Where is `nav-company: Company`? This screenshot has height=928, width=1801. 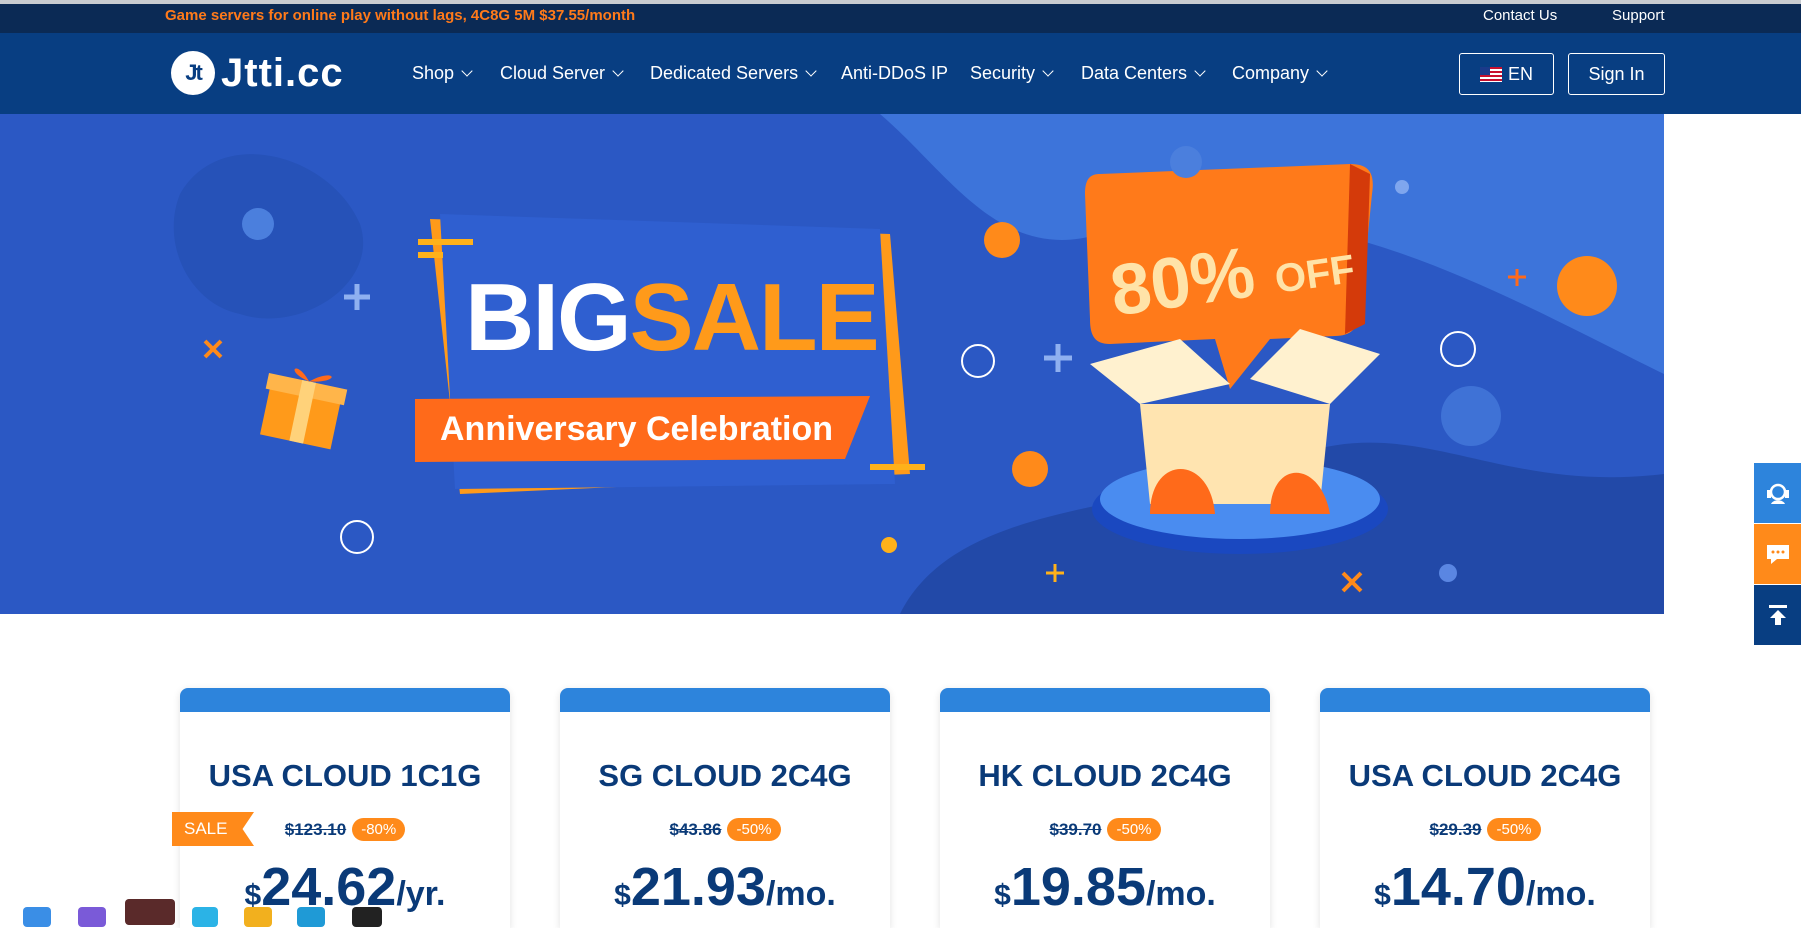 nav-company: Company is located at coordinates (1280, 73).